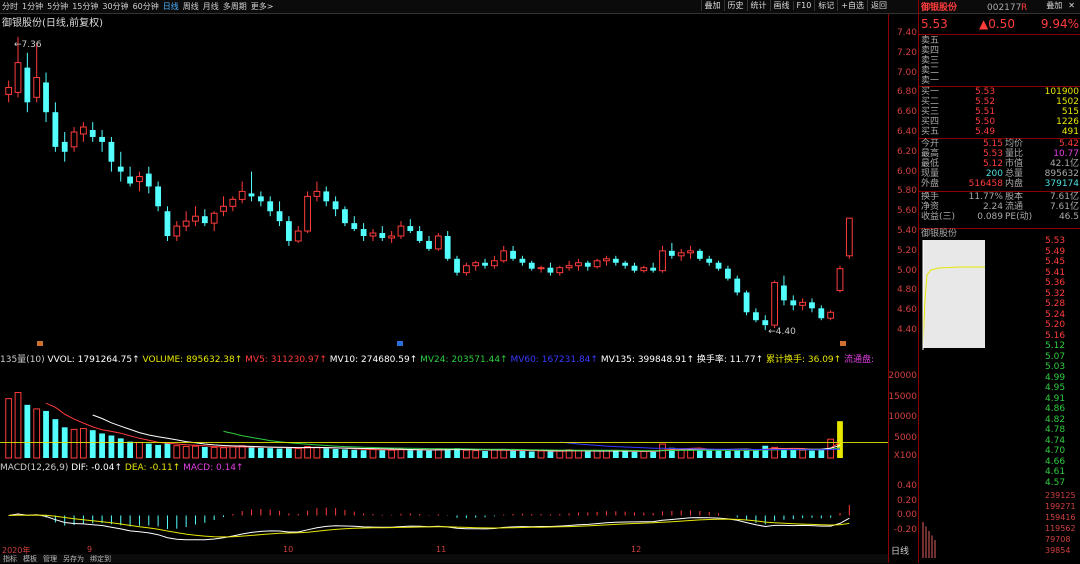 Image resolution: width=1080 pixels, height=564 pixels. I want to click on period-tab-8: 月线, so click(211, 6).